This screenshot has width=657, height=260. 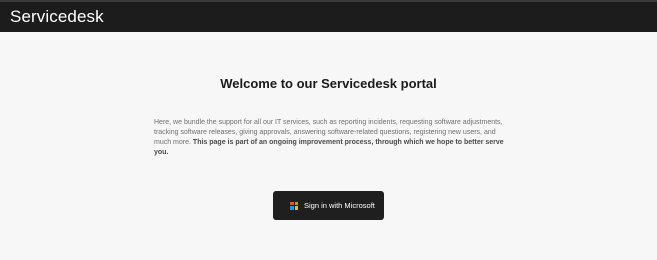 I want to click on sign-in-button-label: Sign in with Microsoft, so click(x=339, y=205).